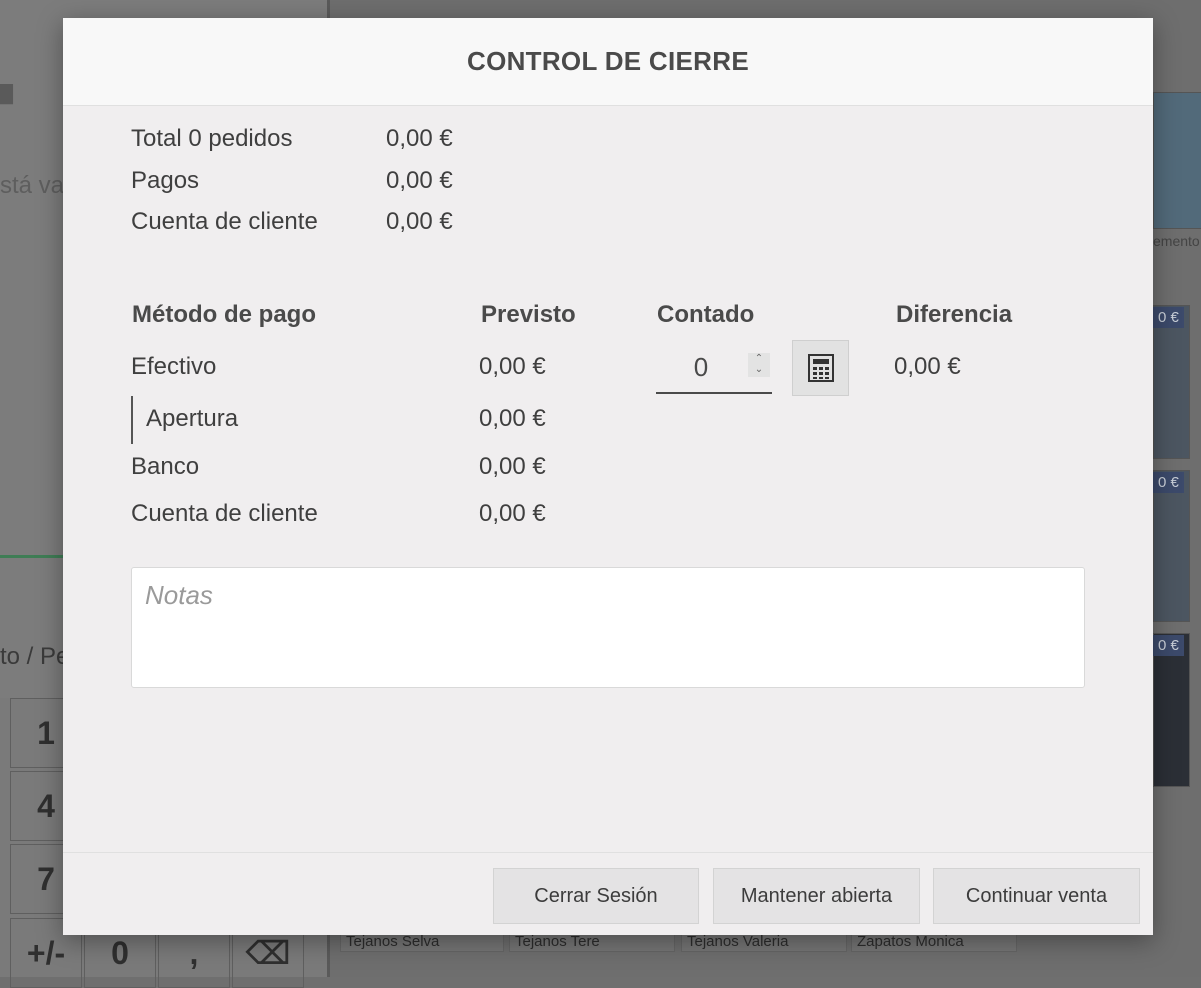 This screenshot has height=988, width=1201. Describe the element at coordinates (32, 185) in the screenshot. I see `empty-cart-text: stá va` at that location.